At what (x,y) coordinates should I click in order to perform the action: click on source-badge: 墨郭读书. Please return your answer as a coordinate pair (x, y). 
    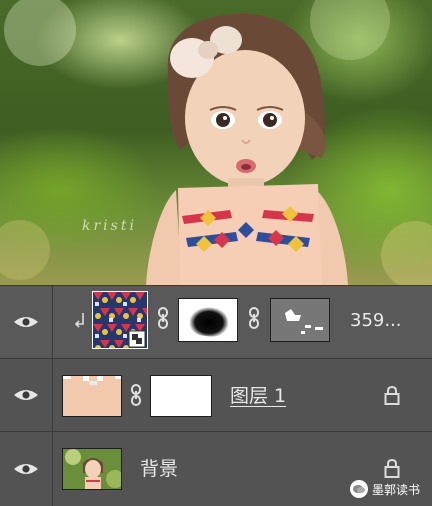
    Looking at the image, I should click on (384, 489).